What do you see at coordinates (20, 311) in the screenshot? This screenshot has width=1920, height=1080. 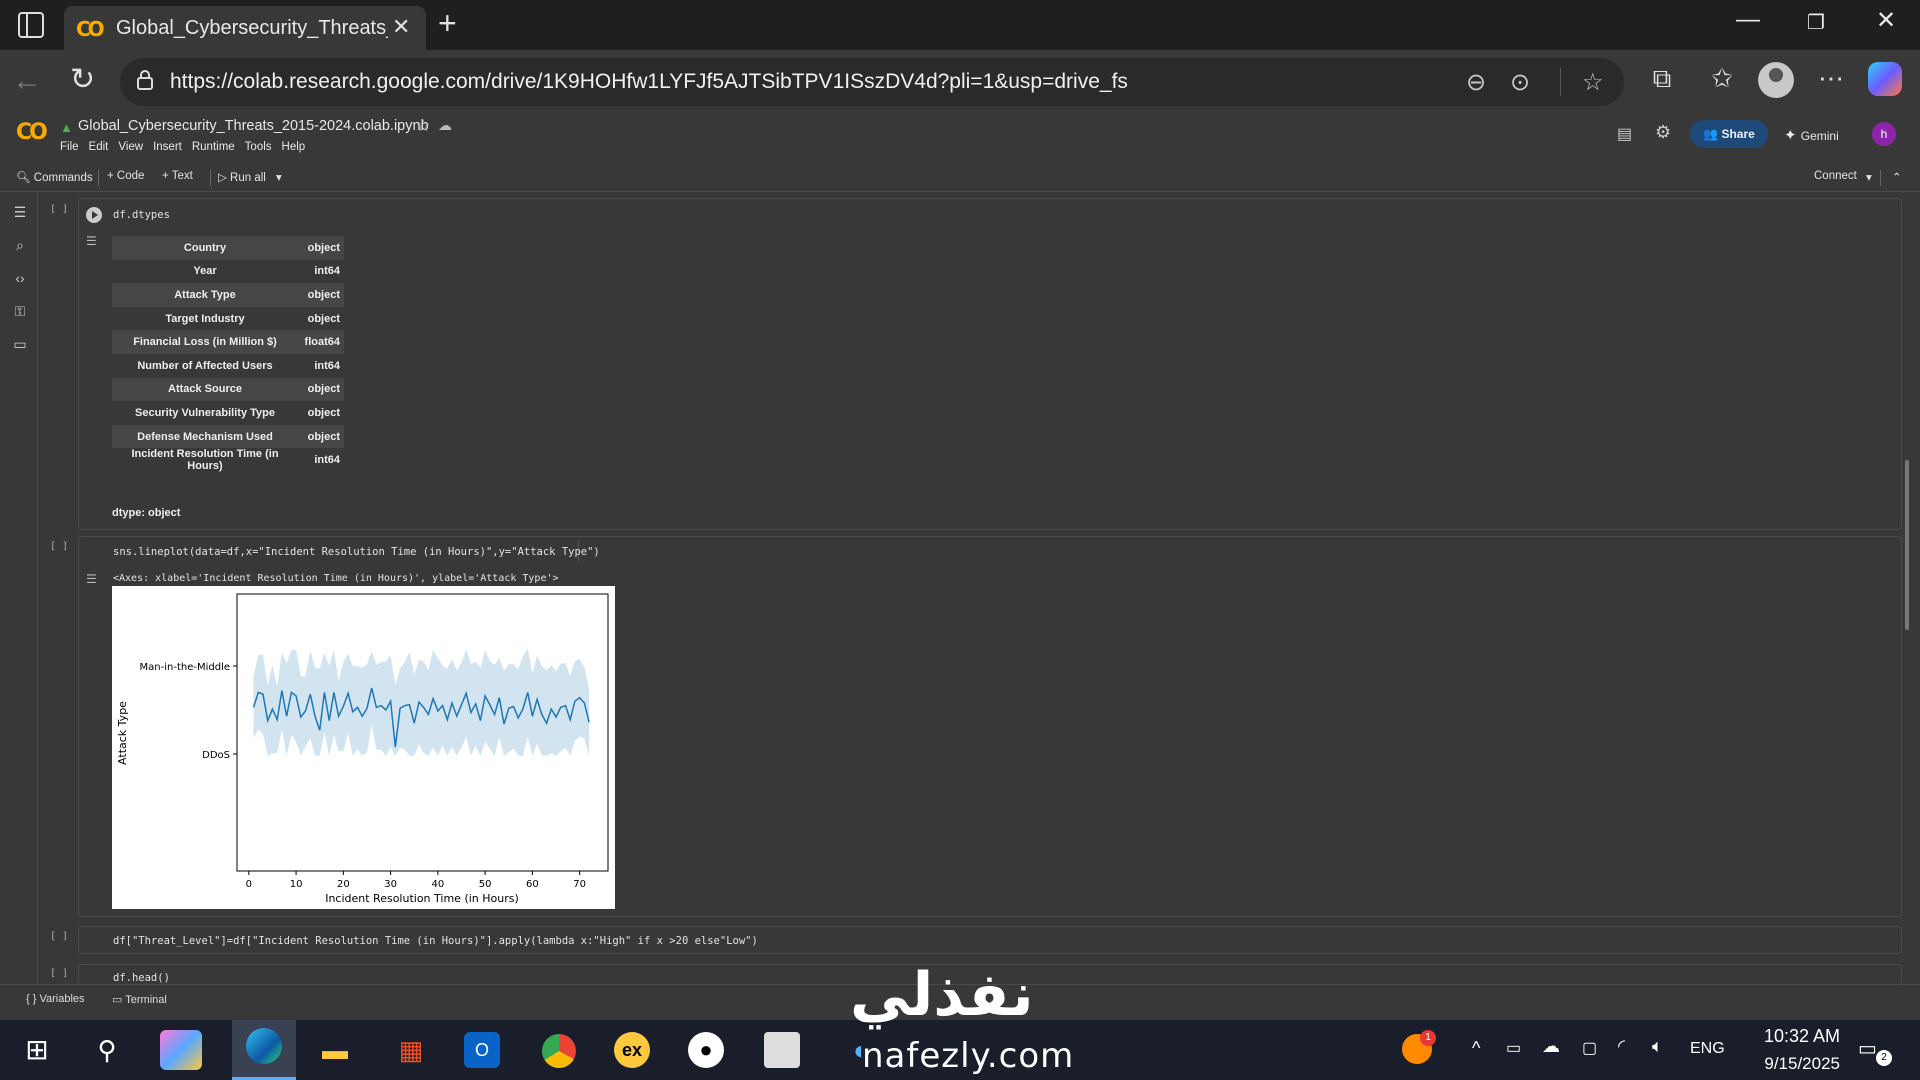 I see `secrets-key-icon: ⚿` at bounding box center [20, 311].